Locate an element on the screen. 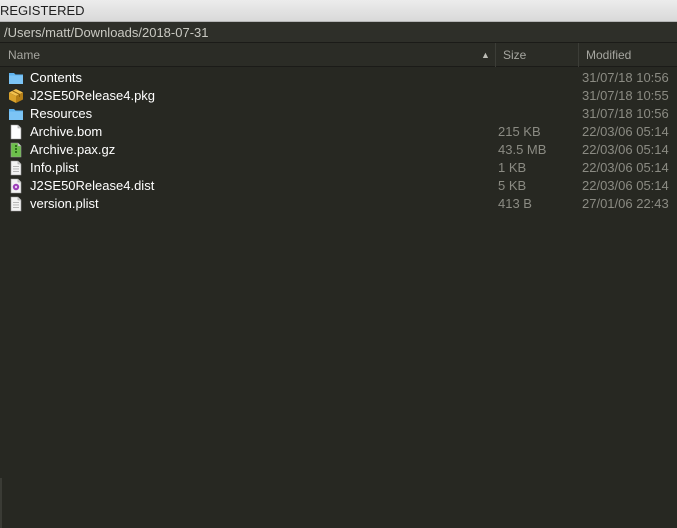 This screenshot has width=677, height=528. file-name: J2SE50Release4.dist is located at coordinates (92, 185).